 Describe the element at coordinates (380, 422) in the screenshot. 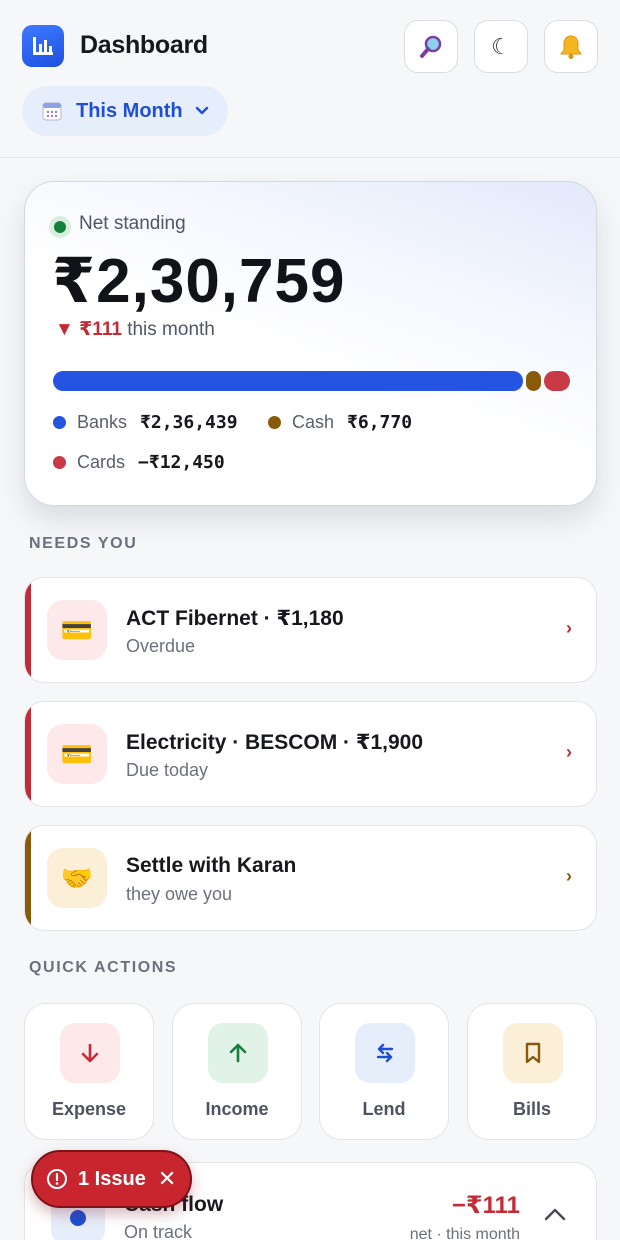

I see `legend-value: ₹6,770` at that location.